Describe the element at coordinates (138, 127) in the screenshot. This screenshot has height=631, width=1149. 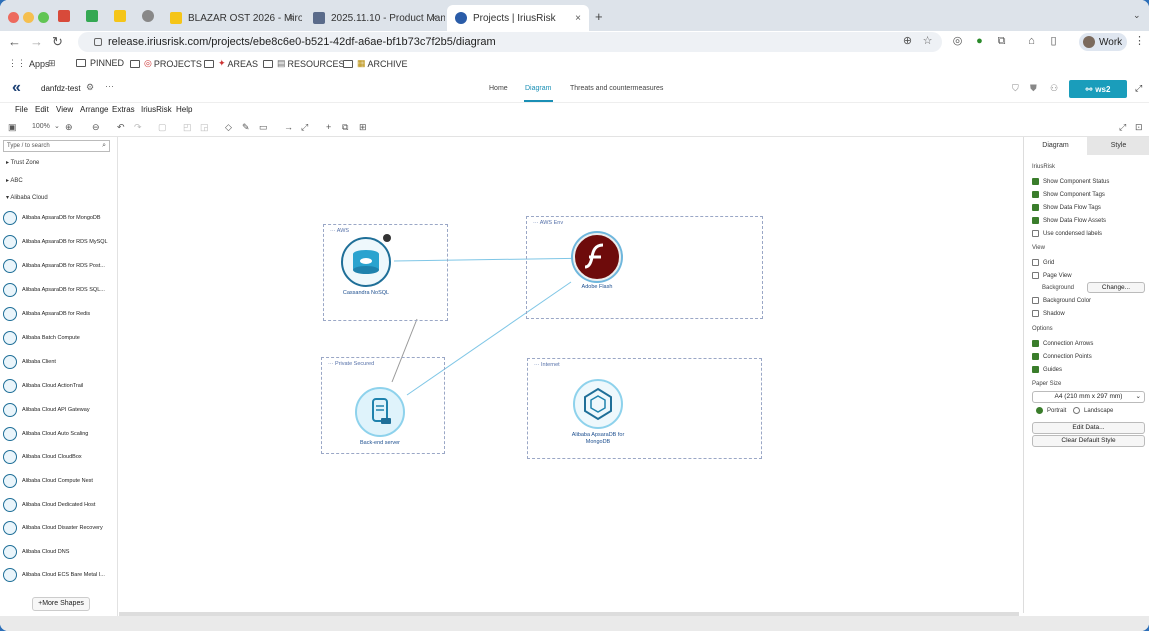
I see `redo-icon: ↷` at that location.